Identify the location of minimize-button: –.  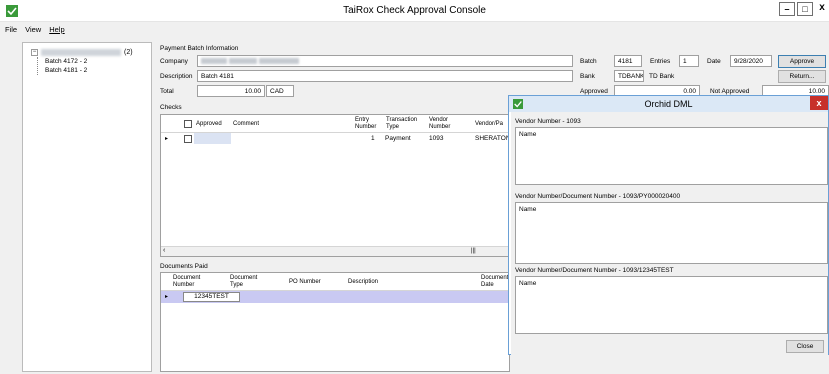
(787, 9).